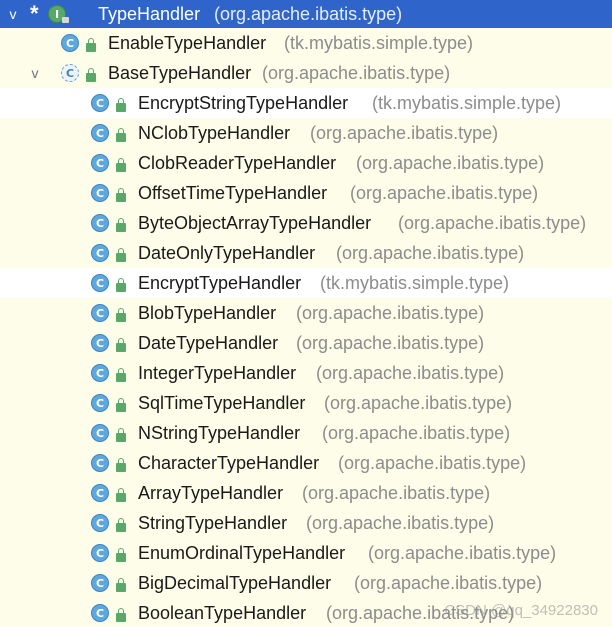 This screenshot has height=627, width=612. What do you see at coordinates (242, 552) in the screenshot?
I see `node-name: EnumOrdinalTypeHandler` at bounding box center [242, 552].